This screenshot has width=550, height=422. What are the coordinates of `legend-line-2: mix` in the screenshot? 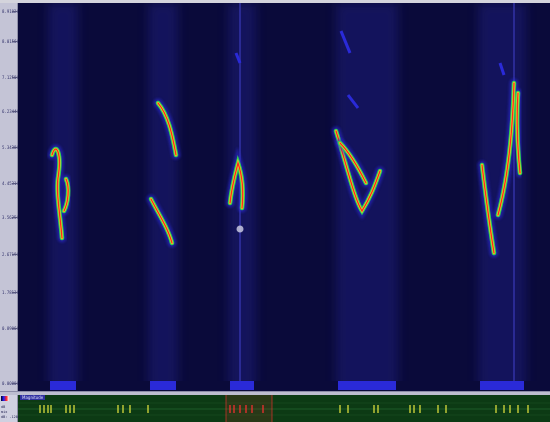 It's located at (4, 412).